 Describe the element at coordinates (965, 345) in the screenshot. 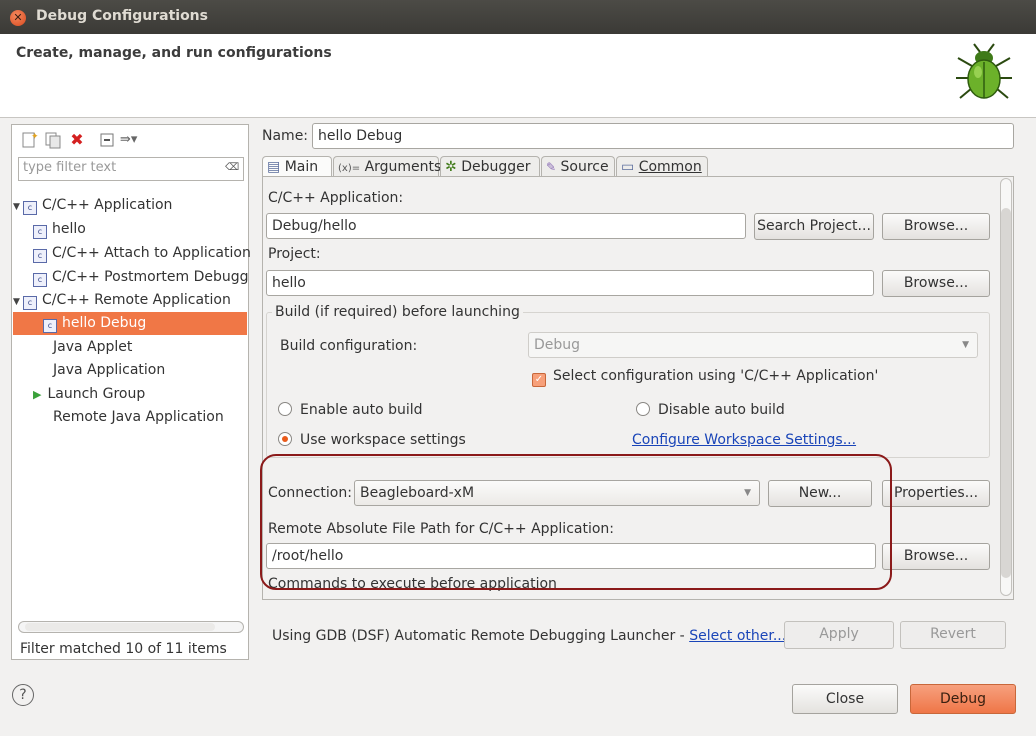

I see `dropdown-arrow-icon: ▼` at that location.